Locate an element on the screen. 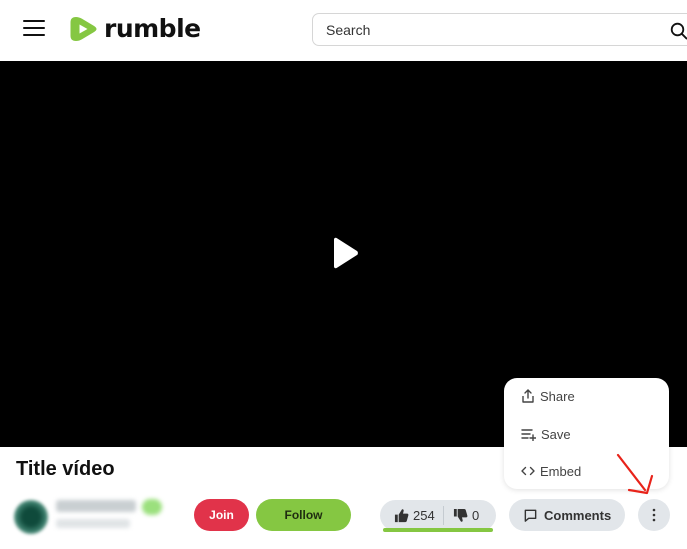 The height and width of the screenshot is (549, 687). rumble-logo: rumble is located at coordinates (135, 29).